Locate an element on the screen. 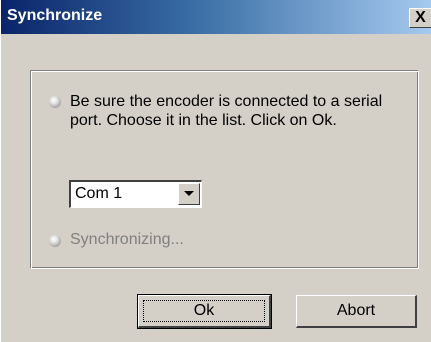 This screenshot has width=431, height=342. close-button: X is located at coordinates (420, 18).